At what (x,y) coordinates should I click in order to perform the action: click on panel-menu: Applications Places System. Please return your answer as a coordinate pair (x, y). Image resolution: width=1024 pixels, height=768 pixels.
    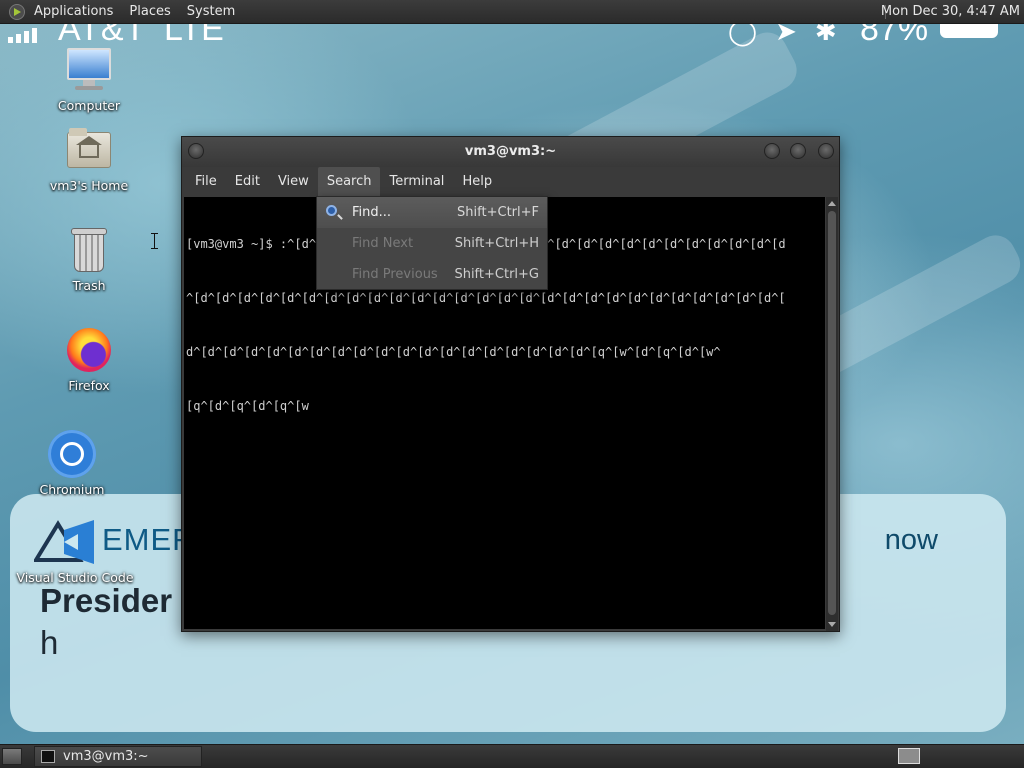
    Looking at the image, I should click on (134, 12).